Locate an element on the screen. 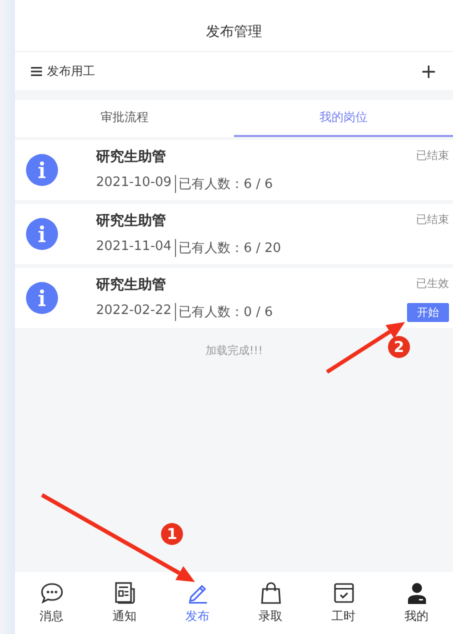  job-card: 研究生助管 2022-02-22 已有人数：0 / 6 已生效 开始 is located at coordinates (234, 298).